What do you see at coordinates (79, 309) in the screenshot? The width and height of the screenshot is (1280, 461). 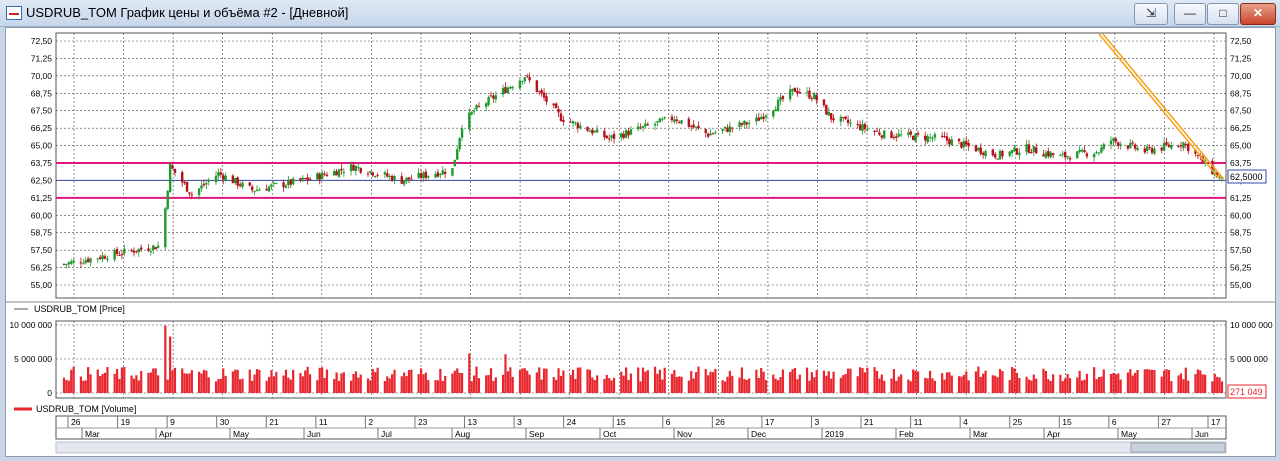 I see `price-legend: USDRUB_TOM [Price]` at bounding box center [79, 309].